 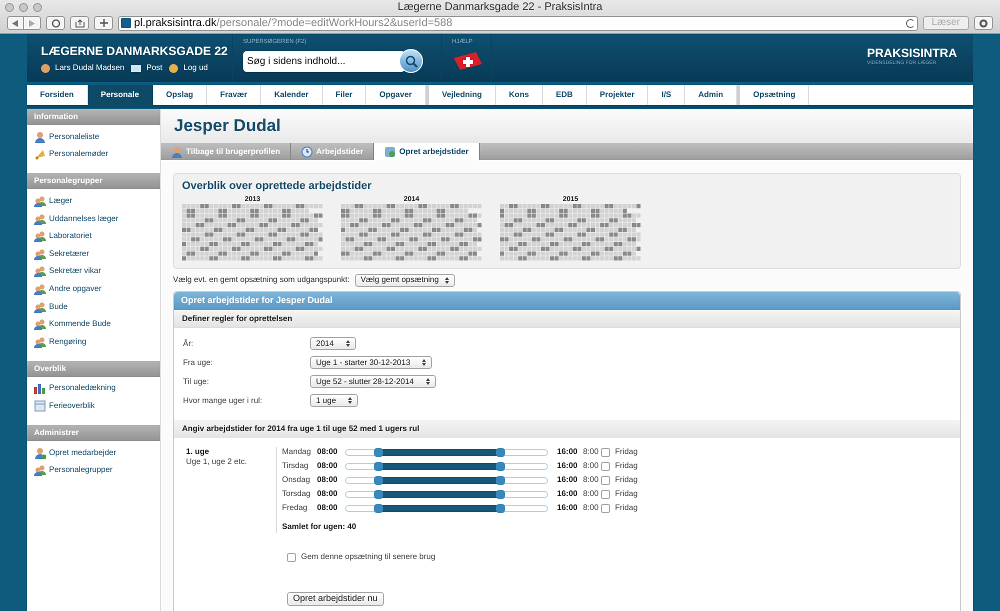 I want to click on sidebar-link: Personaledækning, so click(x=82, y=388).